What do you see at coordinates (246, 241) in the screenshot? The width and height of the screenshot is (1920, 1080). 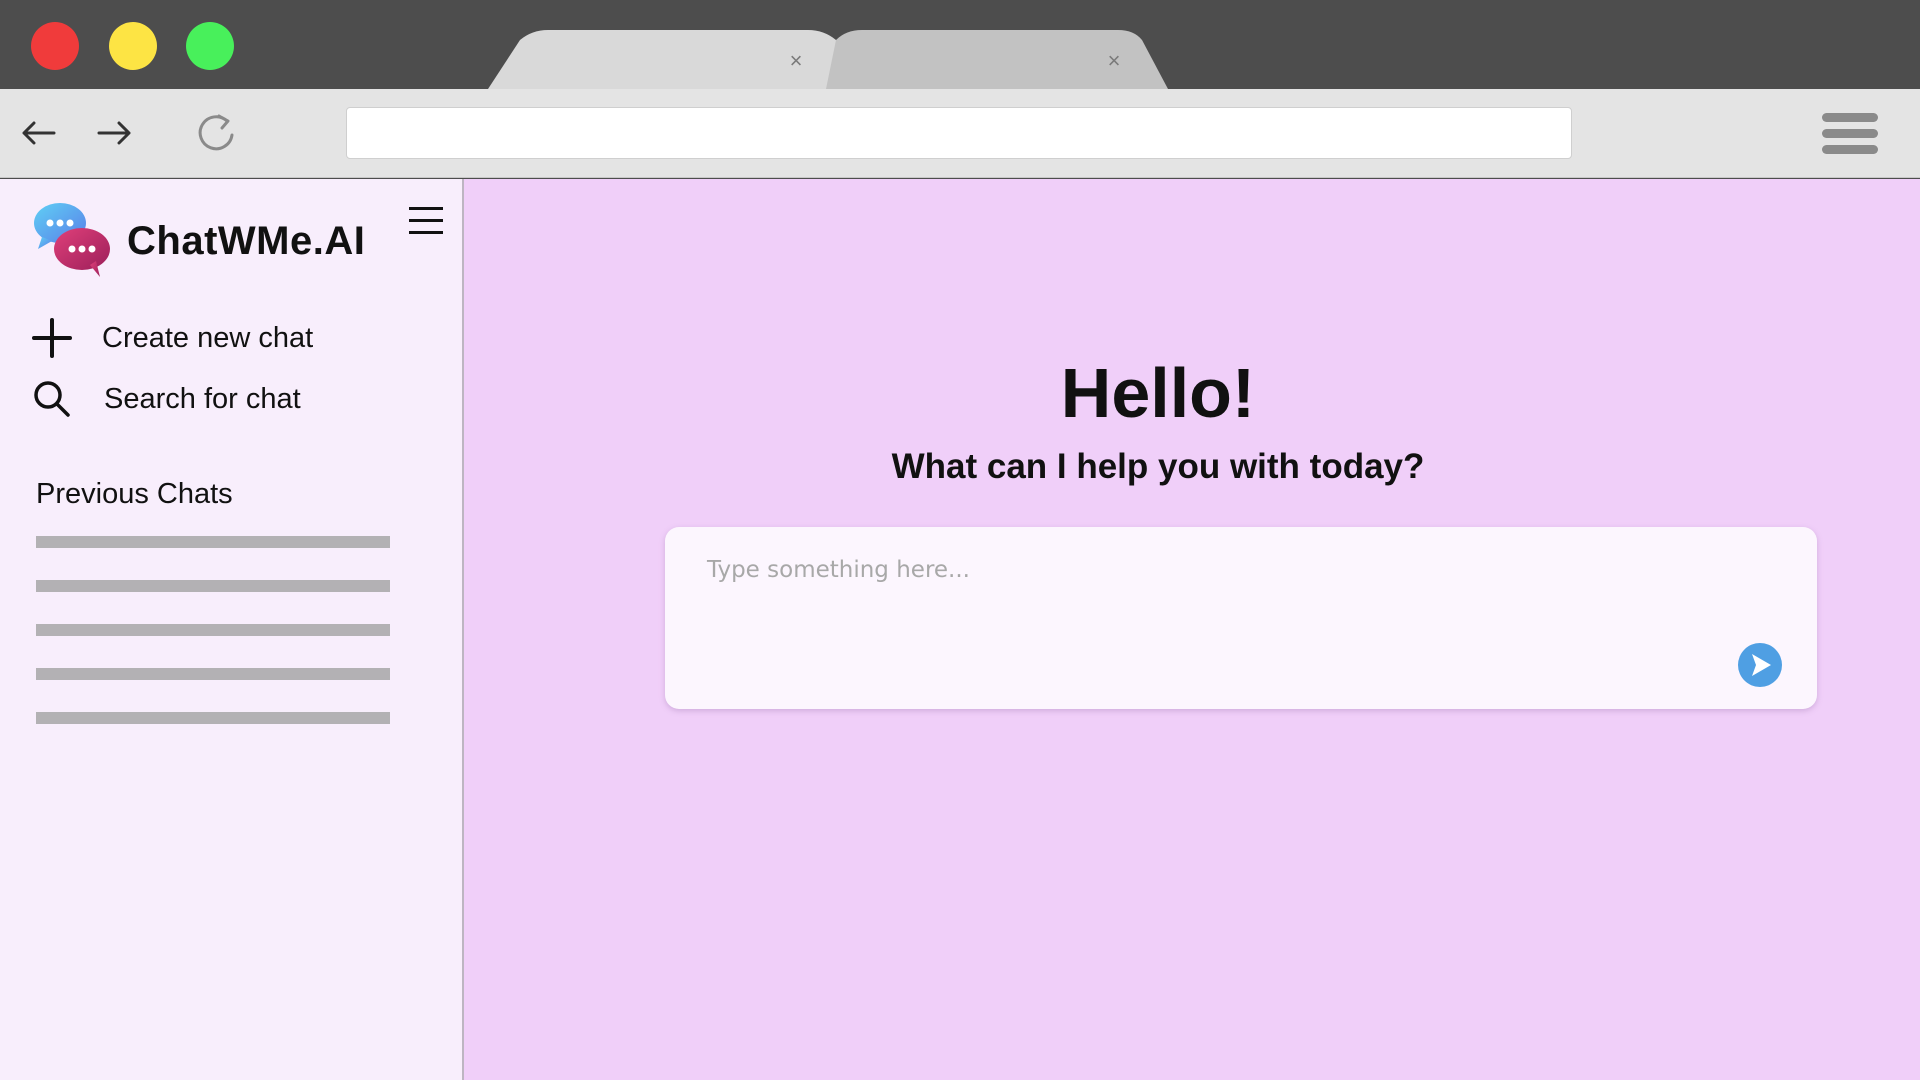 I see `brand-name: ChatWMe.AI` at bounding box center [246, 241].